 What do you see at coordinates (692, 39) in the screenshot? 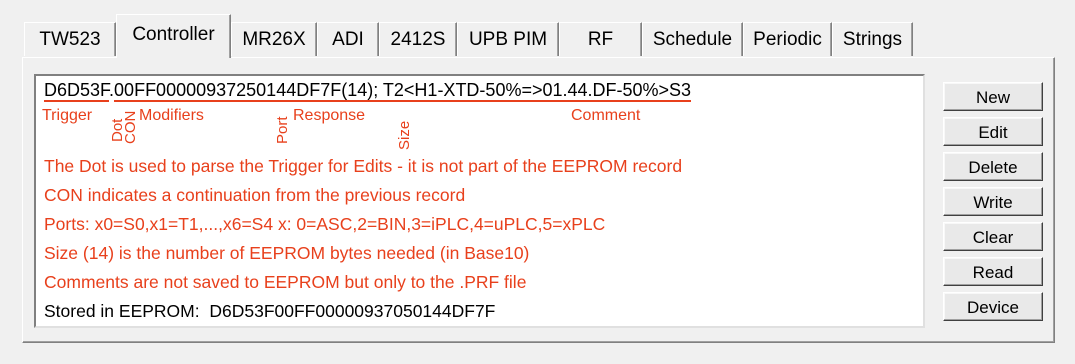
I see `tab-schedule: Schedule` at bounding box center [692, 39].